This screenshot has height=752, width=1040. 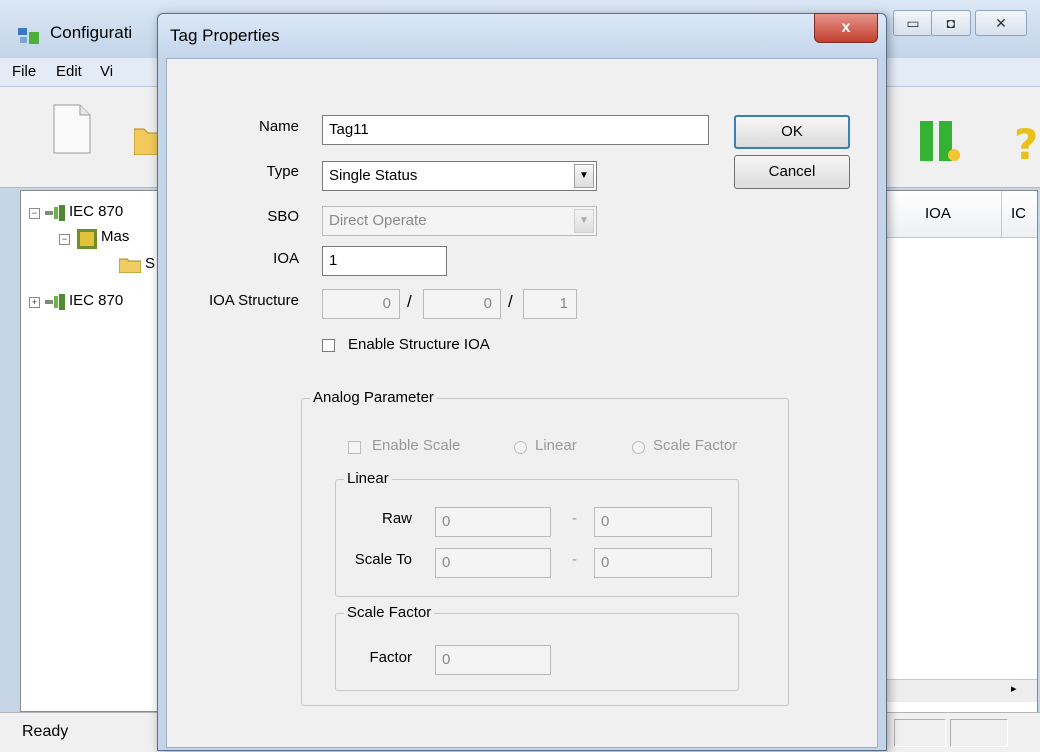 I want to click on minimize-button: ▭, so click(x=913, y=23).